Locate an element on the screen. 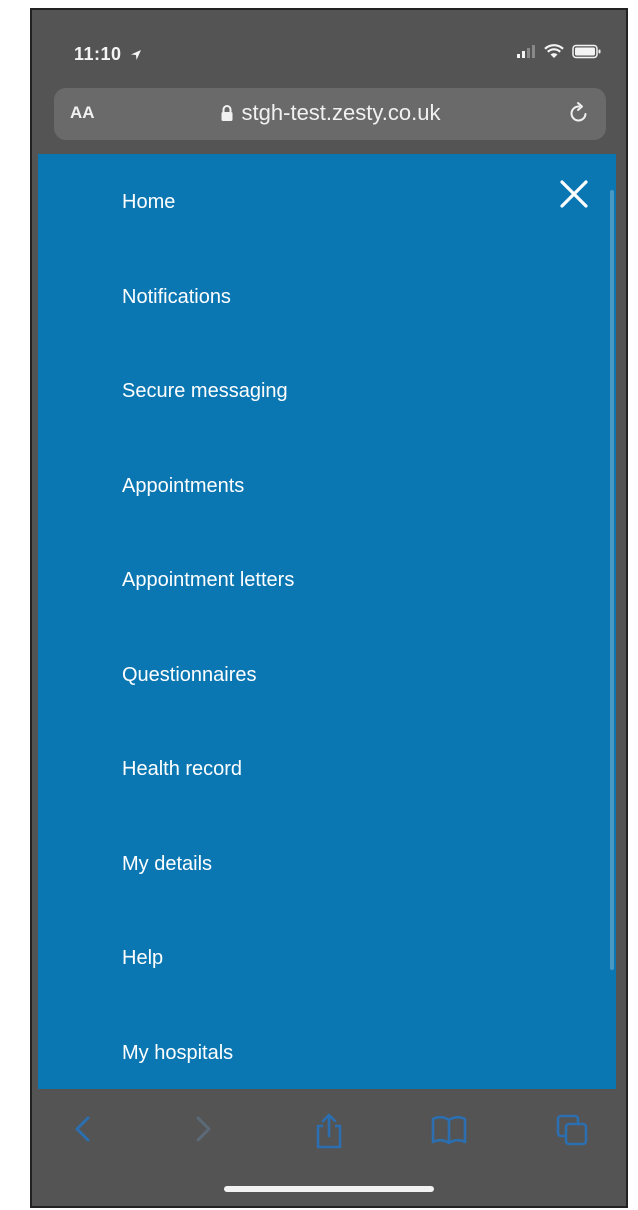 This screenshot has height=1210, width=638. close-icon is located at coordinates (574, 194).